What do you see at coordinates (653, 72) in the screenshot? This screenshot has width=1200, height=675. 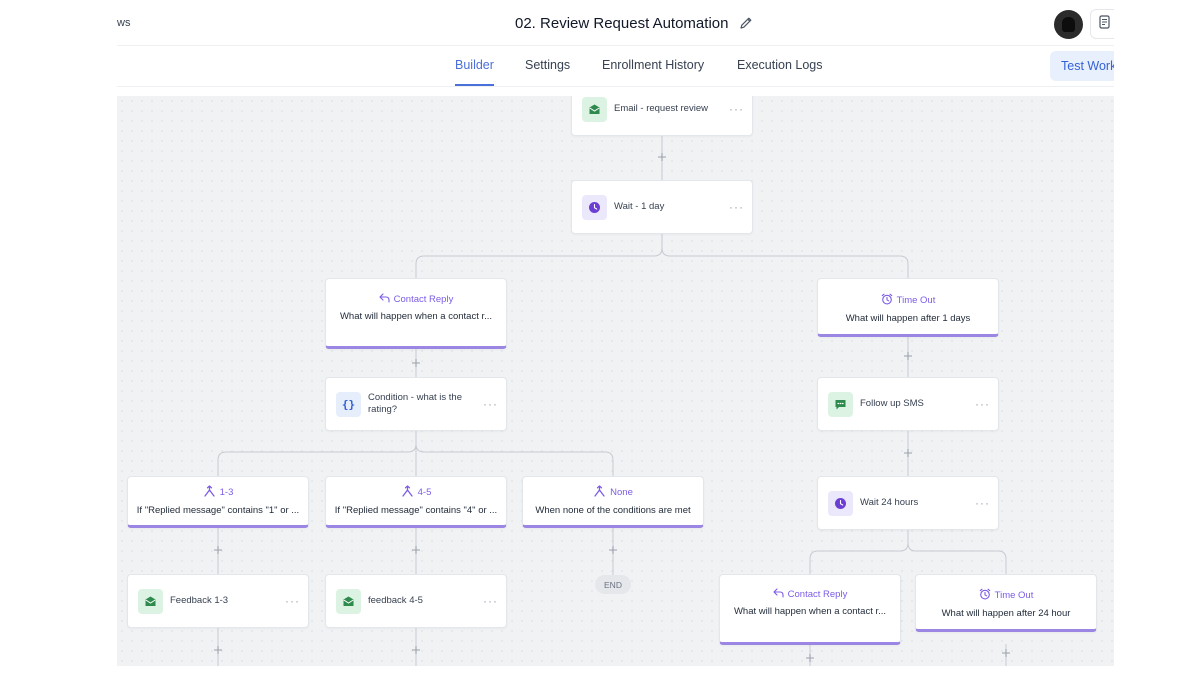 I see `tab-enrollment-history: Enrollment History` at bounding box center [653, 72].